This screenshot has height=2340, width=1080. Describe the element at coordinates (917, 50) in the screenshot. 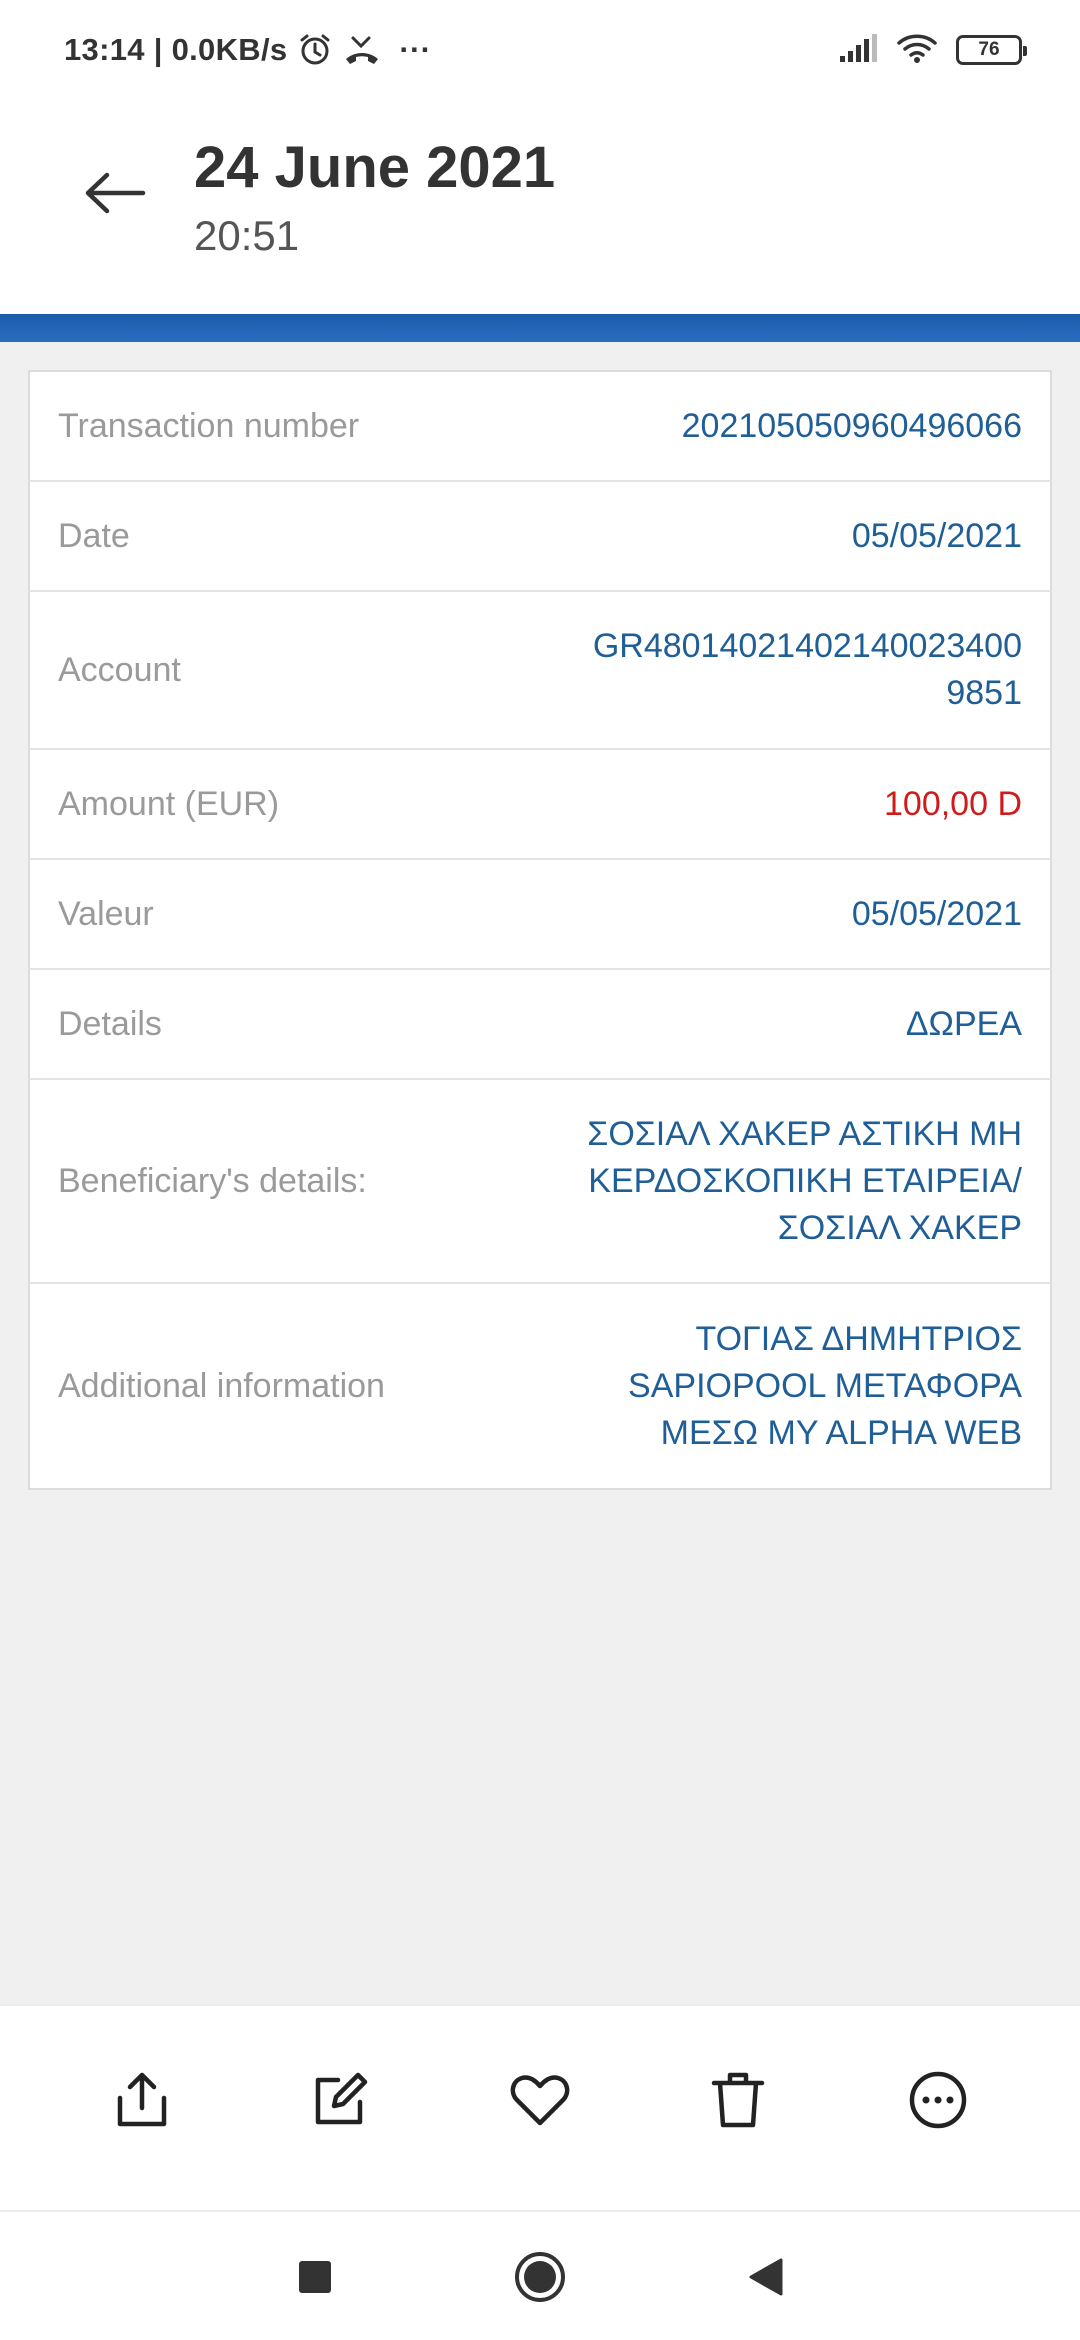

I see `wifi-icon` at that location.